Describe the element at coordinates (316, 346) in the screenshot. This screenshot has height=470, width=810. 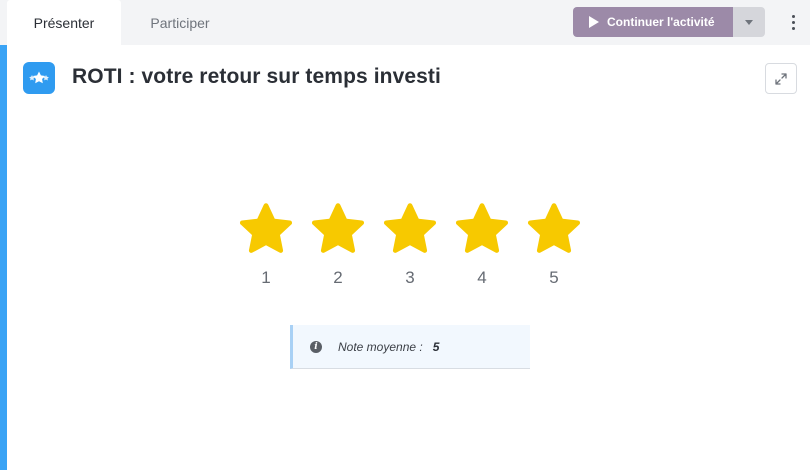
I see `info-icon: i` at that location.